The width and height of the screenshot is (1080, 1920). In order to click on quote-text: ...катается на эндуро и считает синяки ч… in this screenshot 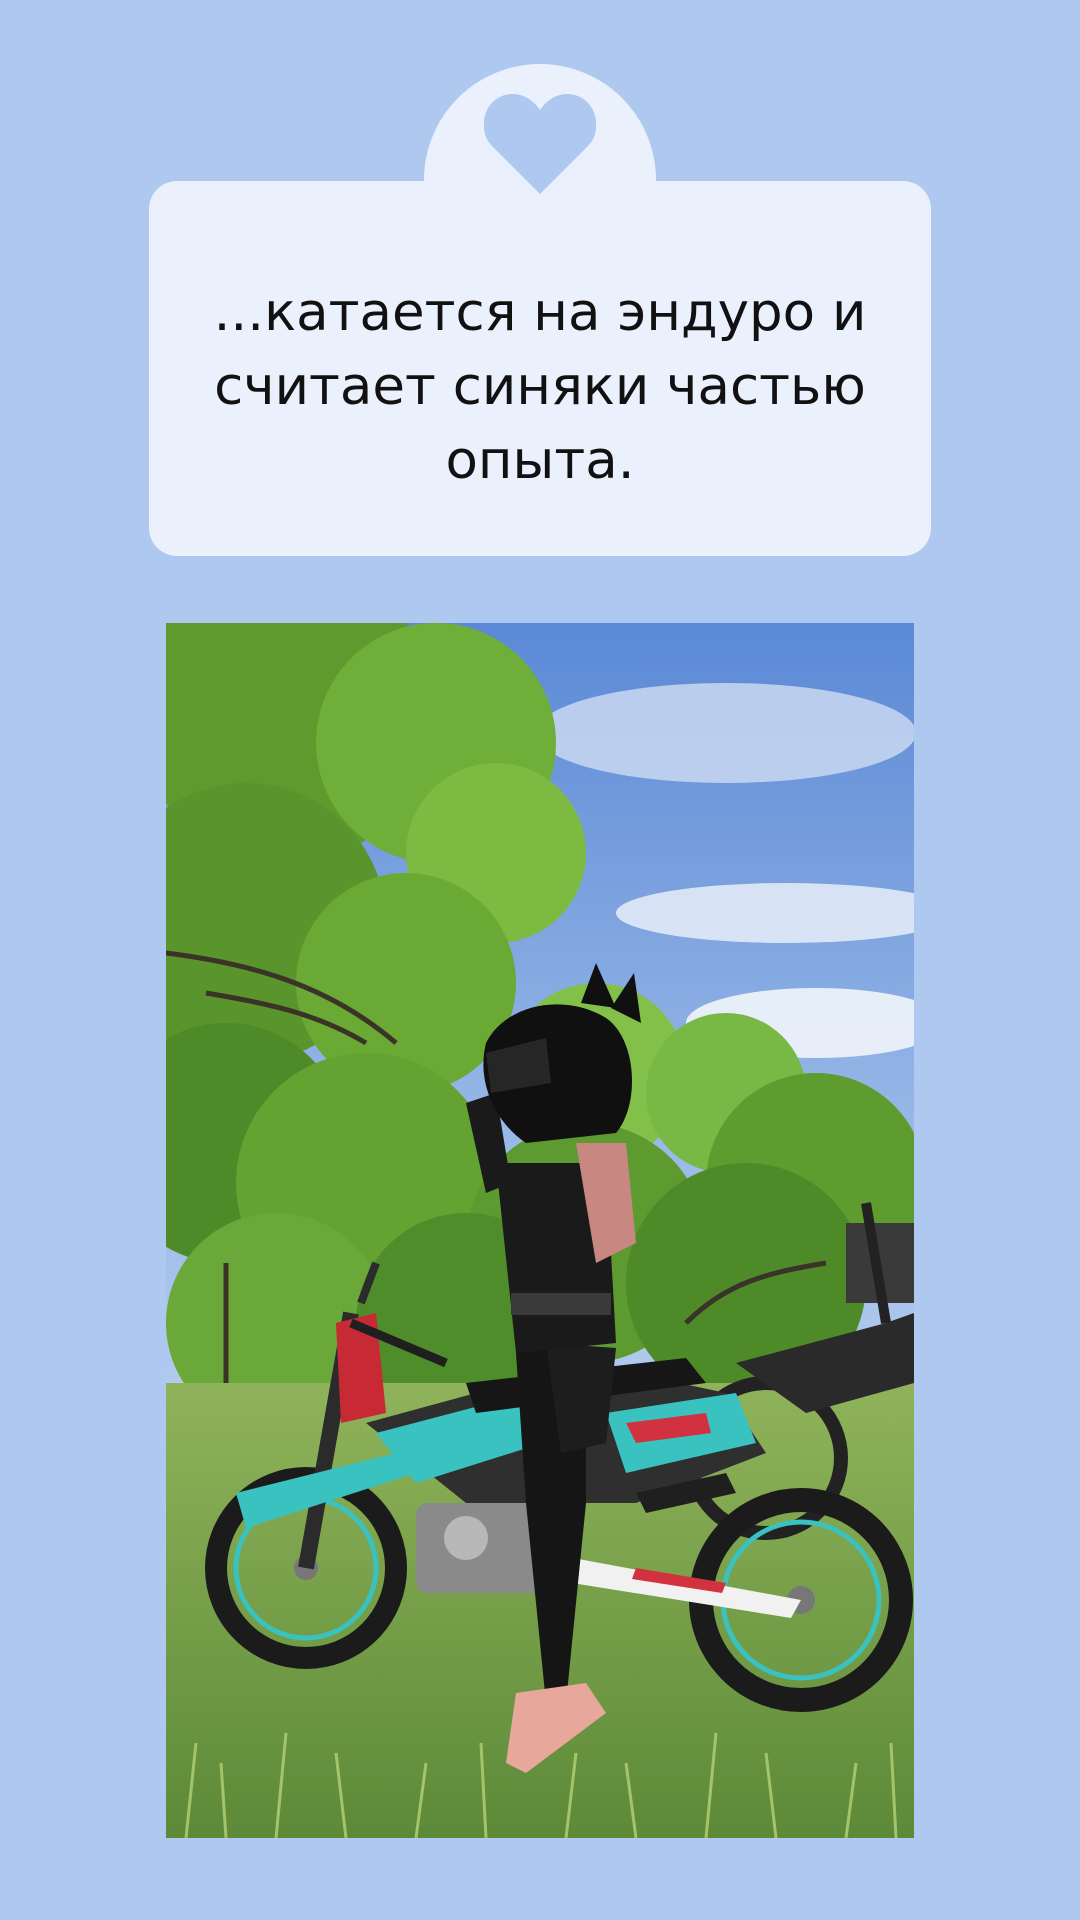, I will do `click(540, 386)`.